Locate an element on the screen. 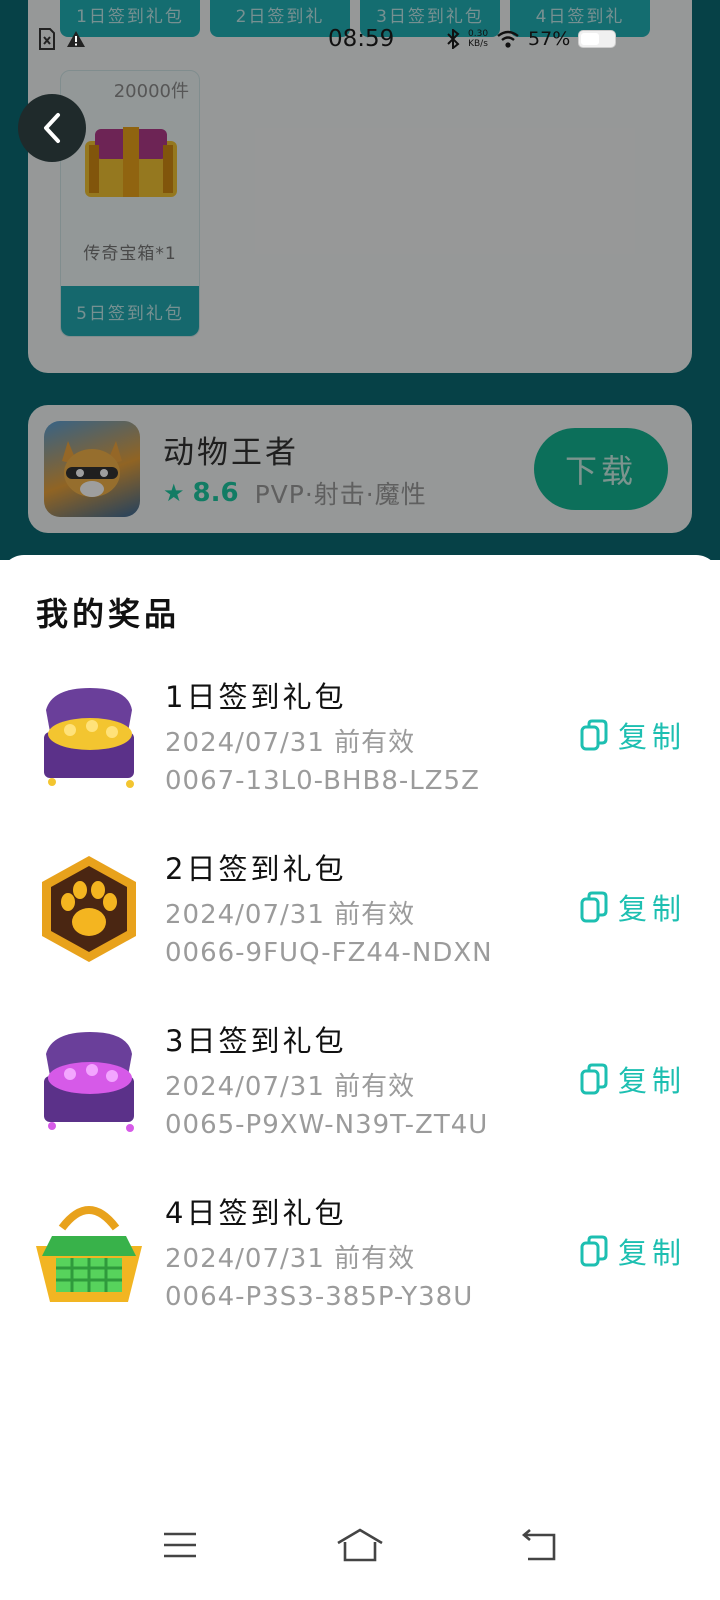 The width and height of the screenshot is (720, 1600). home-icon is located at coordinates (360, 1545).